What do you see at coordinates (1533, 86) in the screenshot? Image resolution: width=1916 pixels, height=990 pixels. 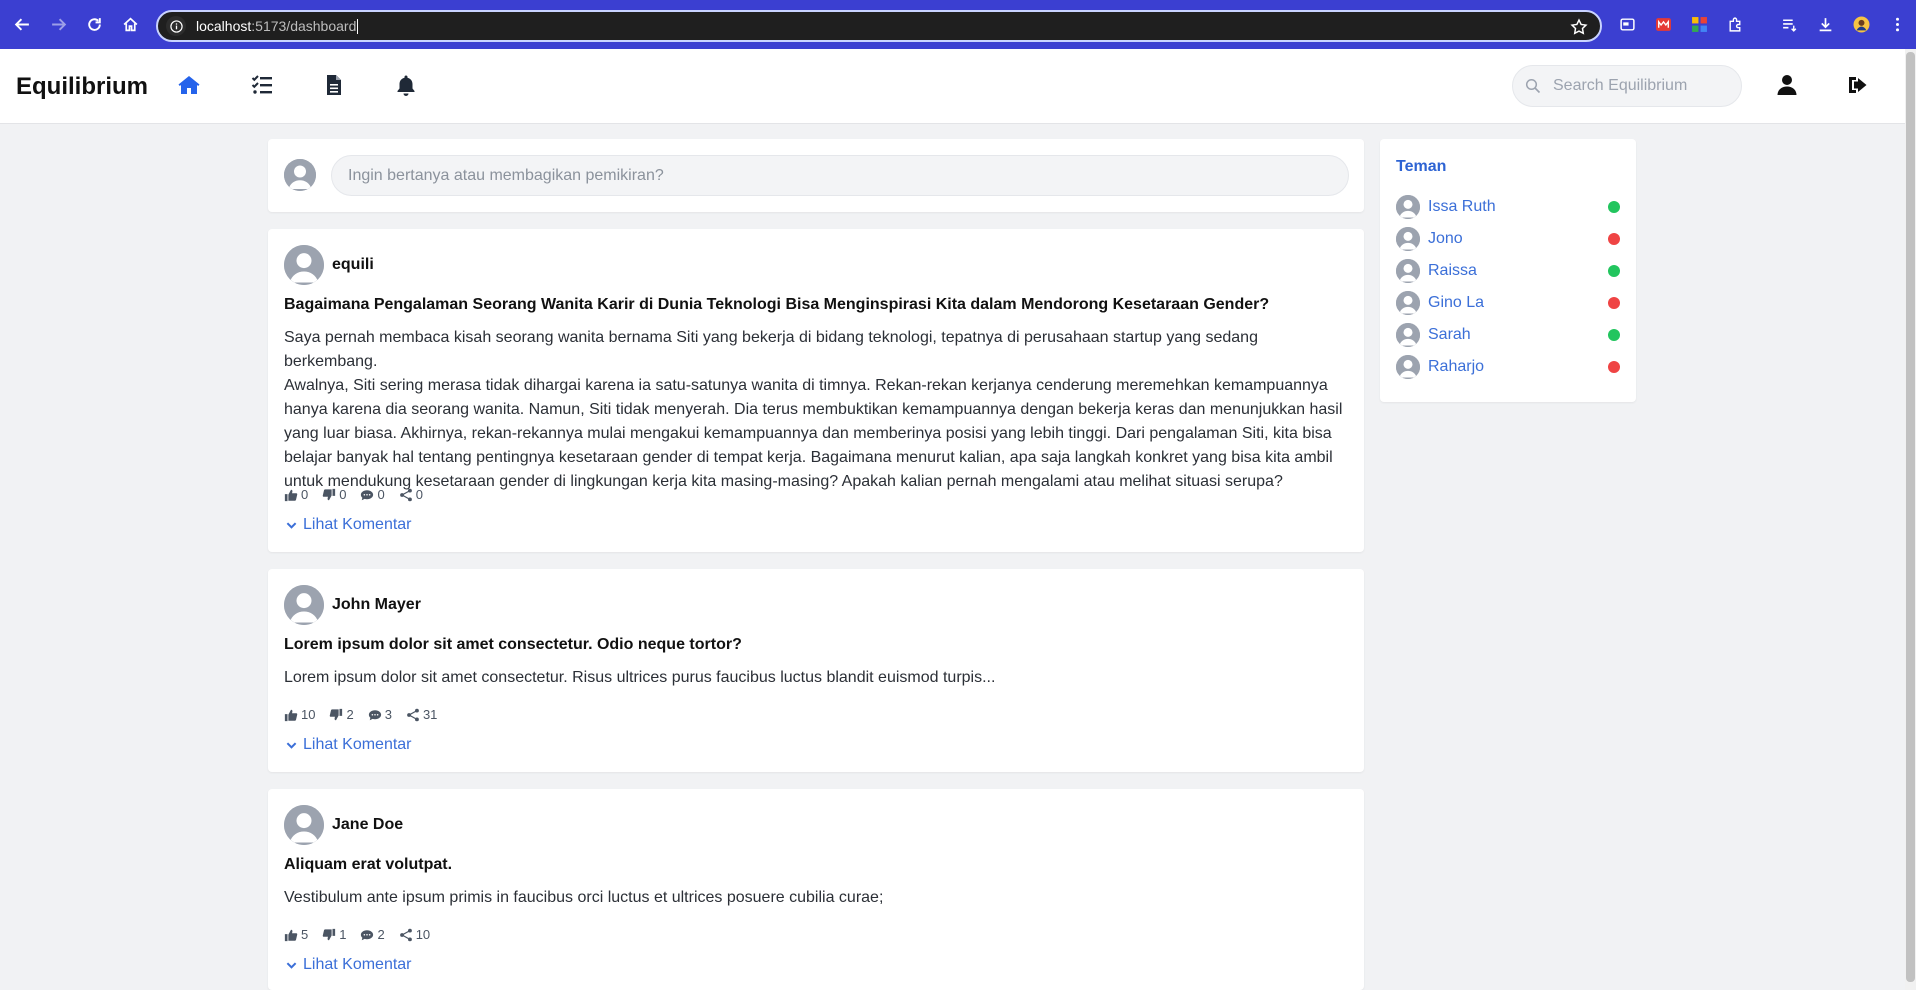 I see `search-icon` at bounding box center [1533, 86].